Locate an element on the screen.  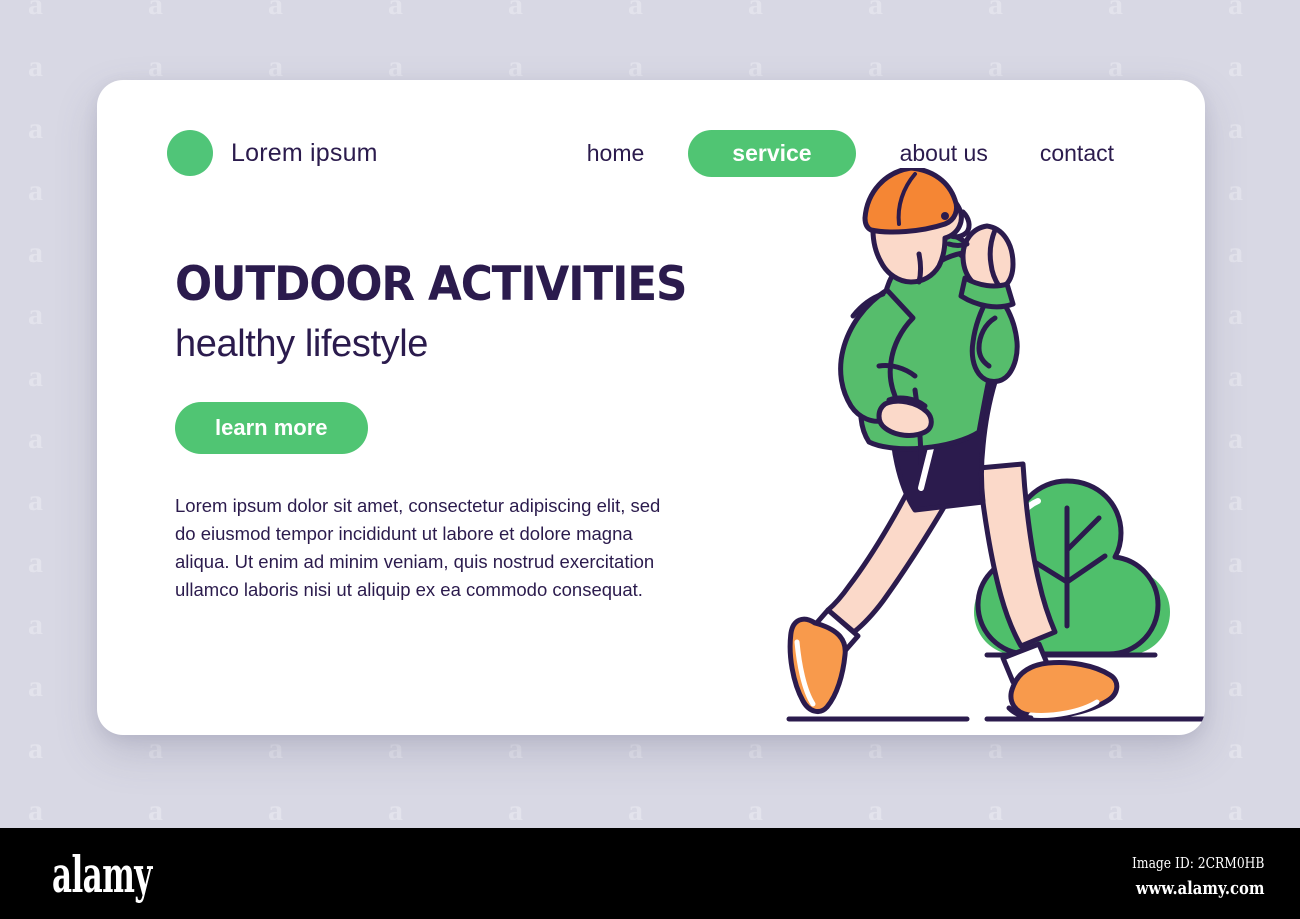
alamy-footer: alamy Image ID: 2CRM0HB www.alamy.com is located at coordinates (650, 873).